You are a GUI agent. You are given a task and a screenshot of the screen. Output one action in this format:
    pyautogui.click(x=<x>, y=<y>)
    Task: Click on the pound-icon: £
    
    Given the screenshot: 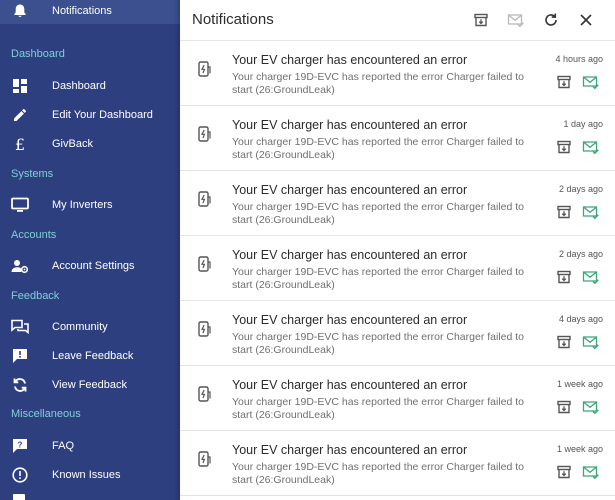 What is the action you would take?
    pyautogui.click(x=20, y=144)
    